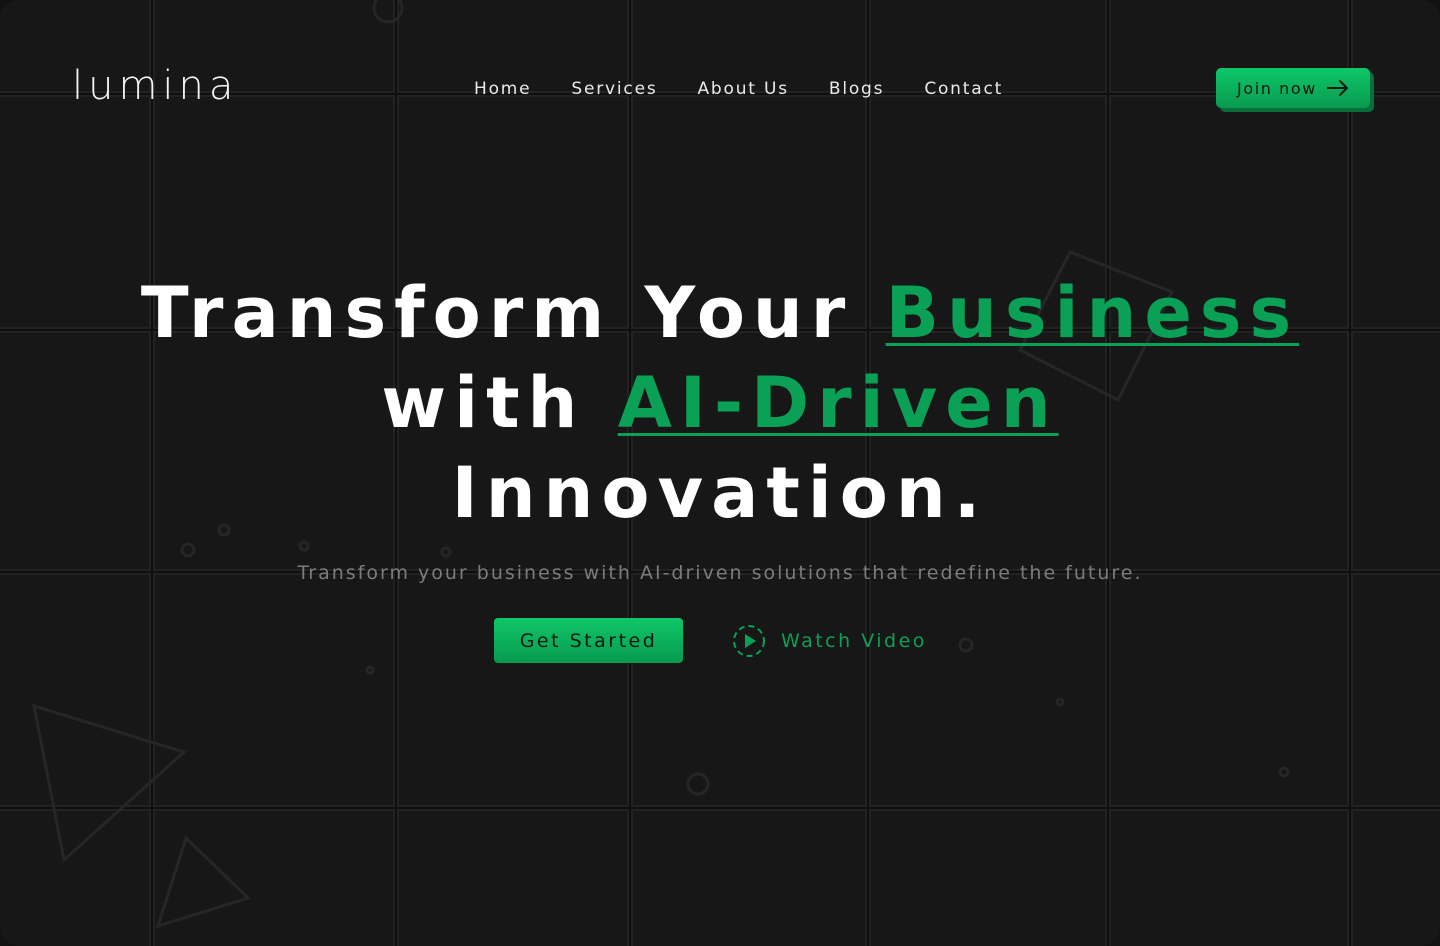 The width and height of the screenshot is (1440, 946). What do you see at coordinates (499, 403) in the screenshot?
I see `headline-text-2: with` at bounding box center [499, 403].